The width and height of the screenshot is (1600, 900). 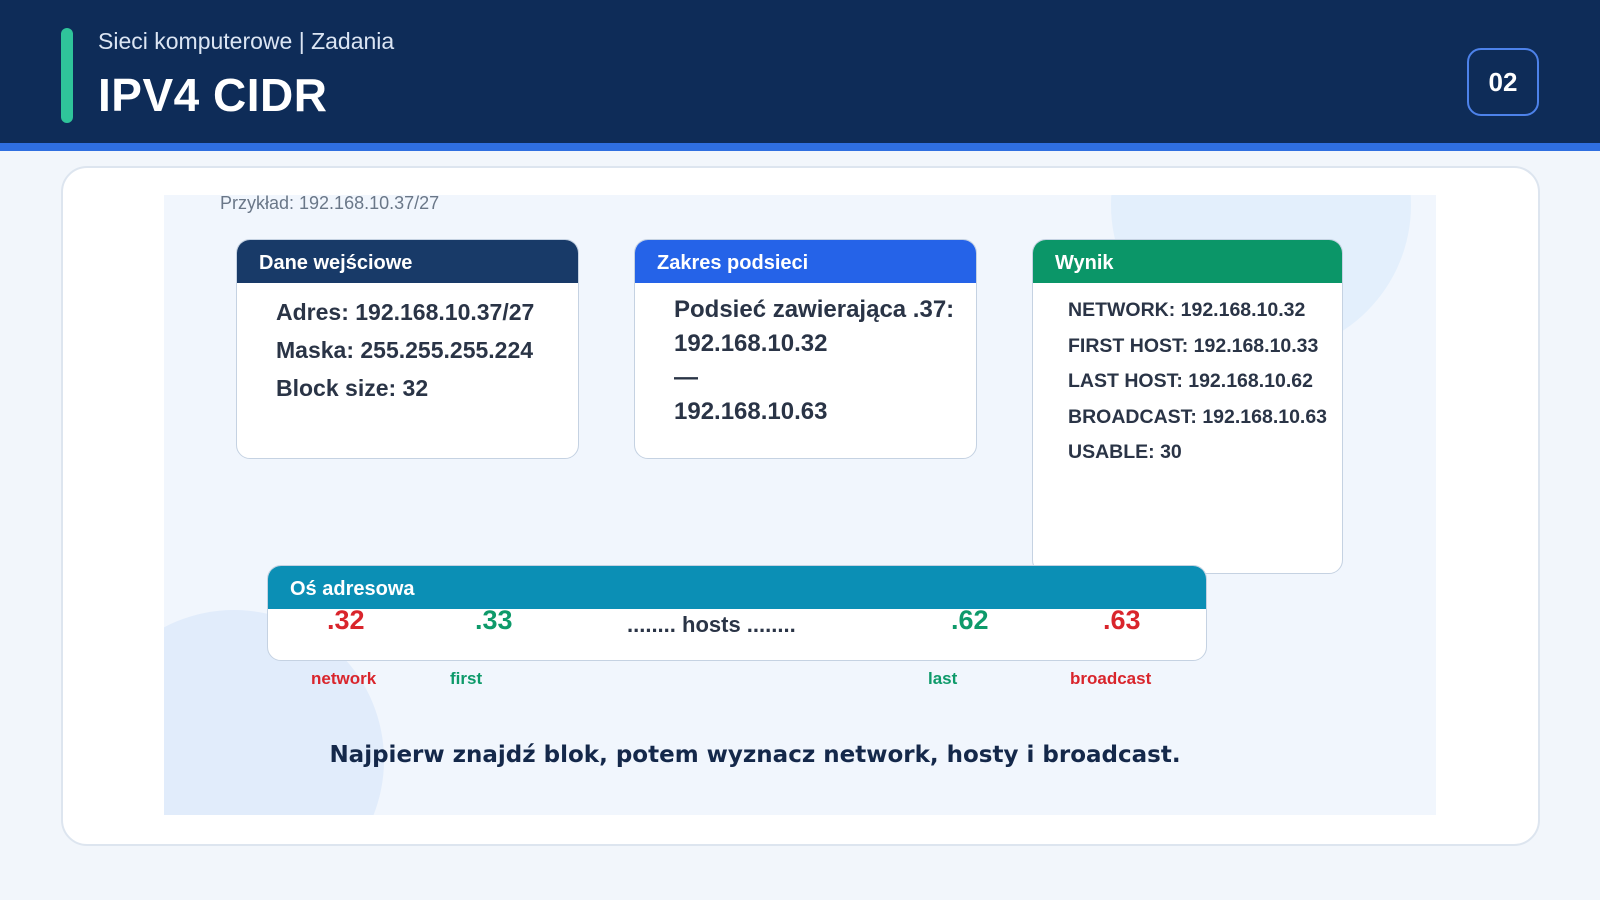 I want to click on input-line: Block size: 32, so click(x=352, y=388).